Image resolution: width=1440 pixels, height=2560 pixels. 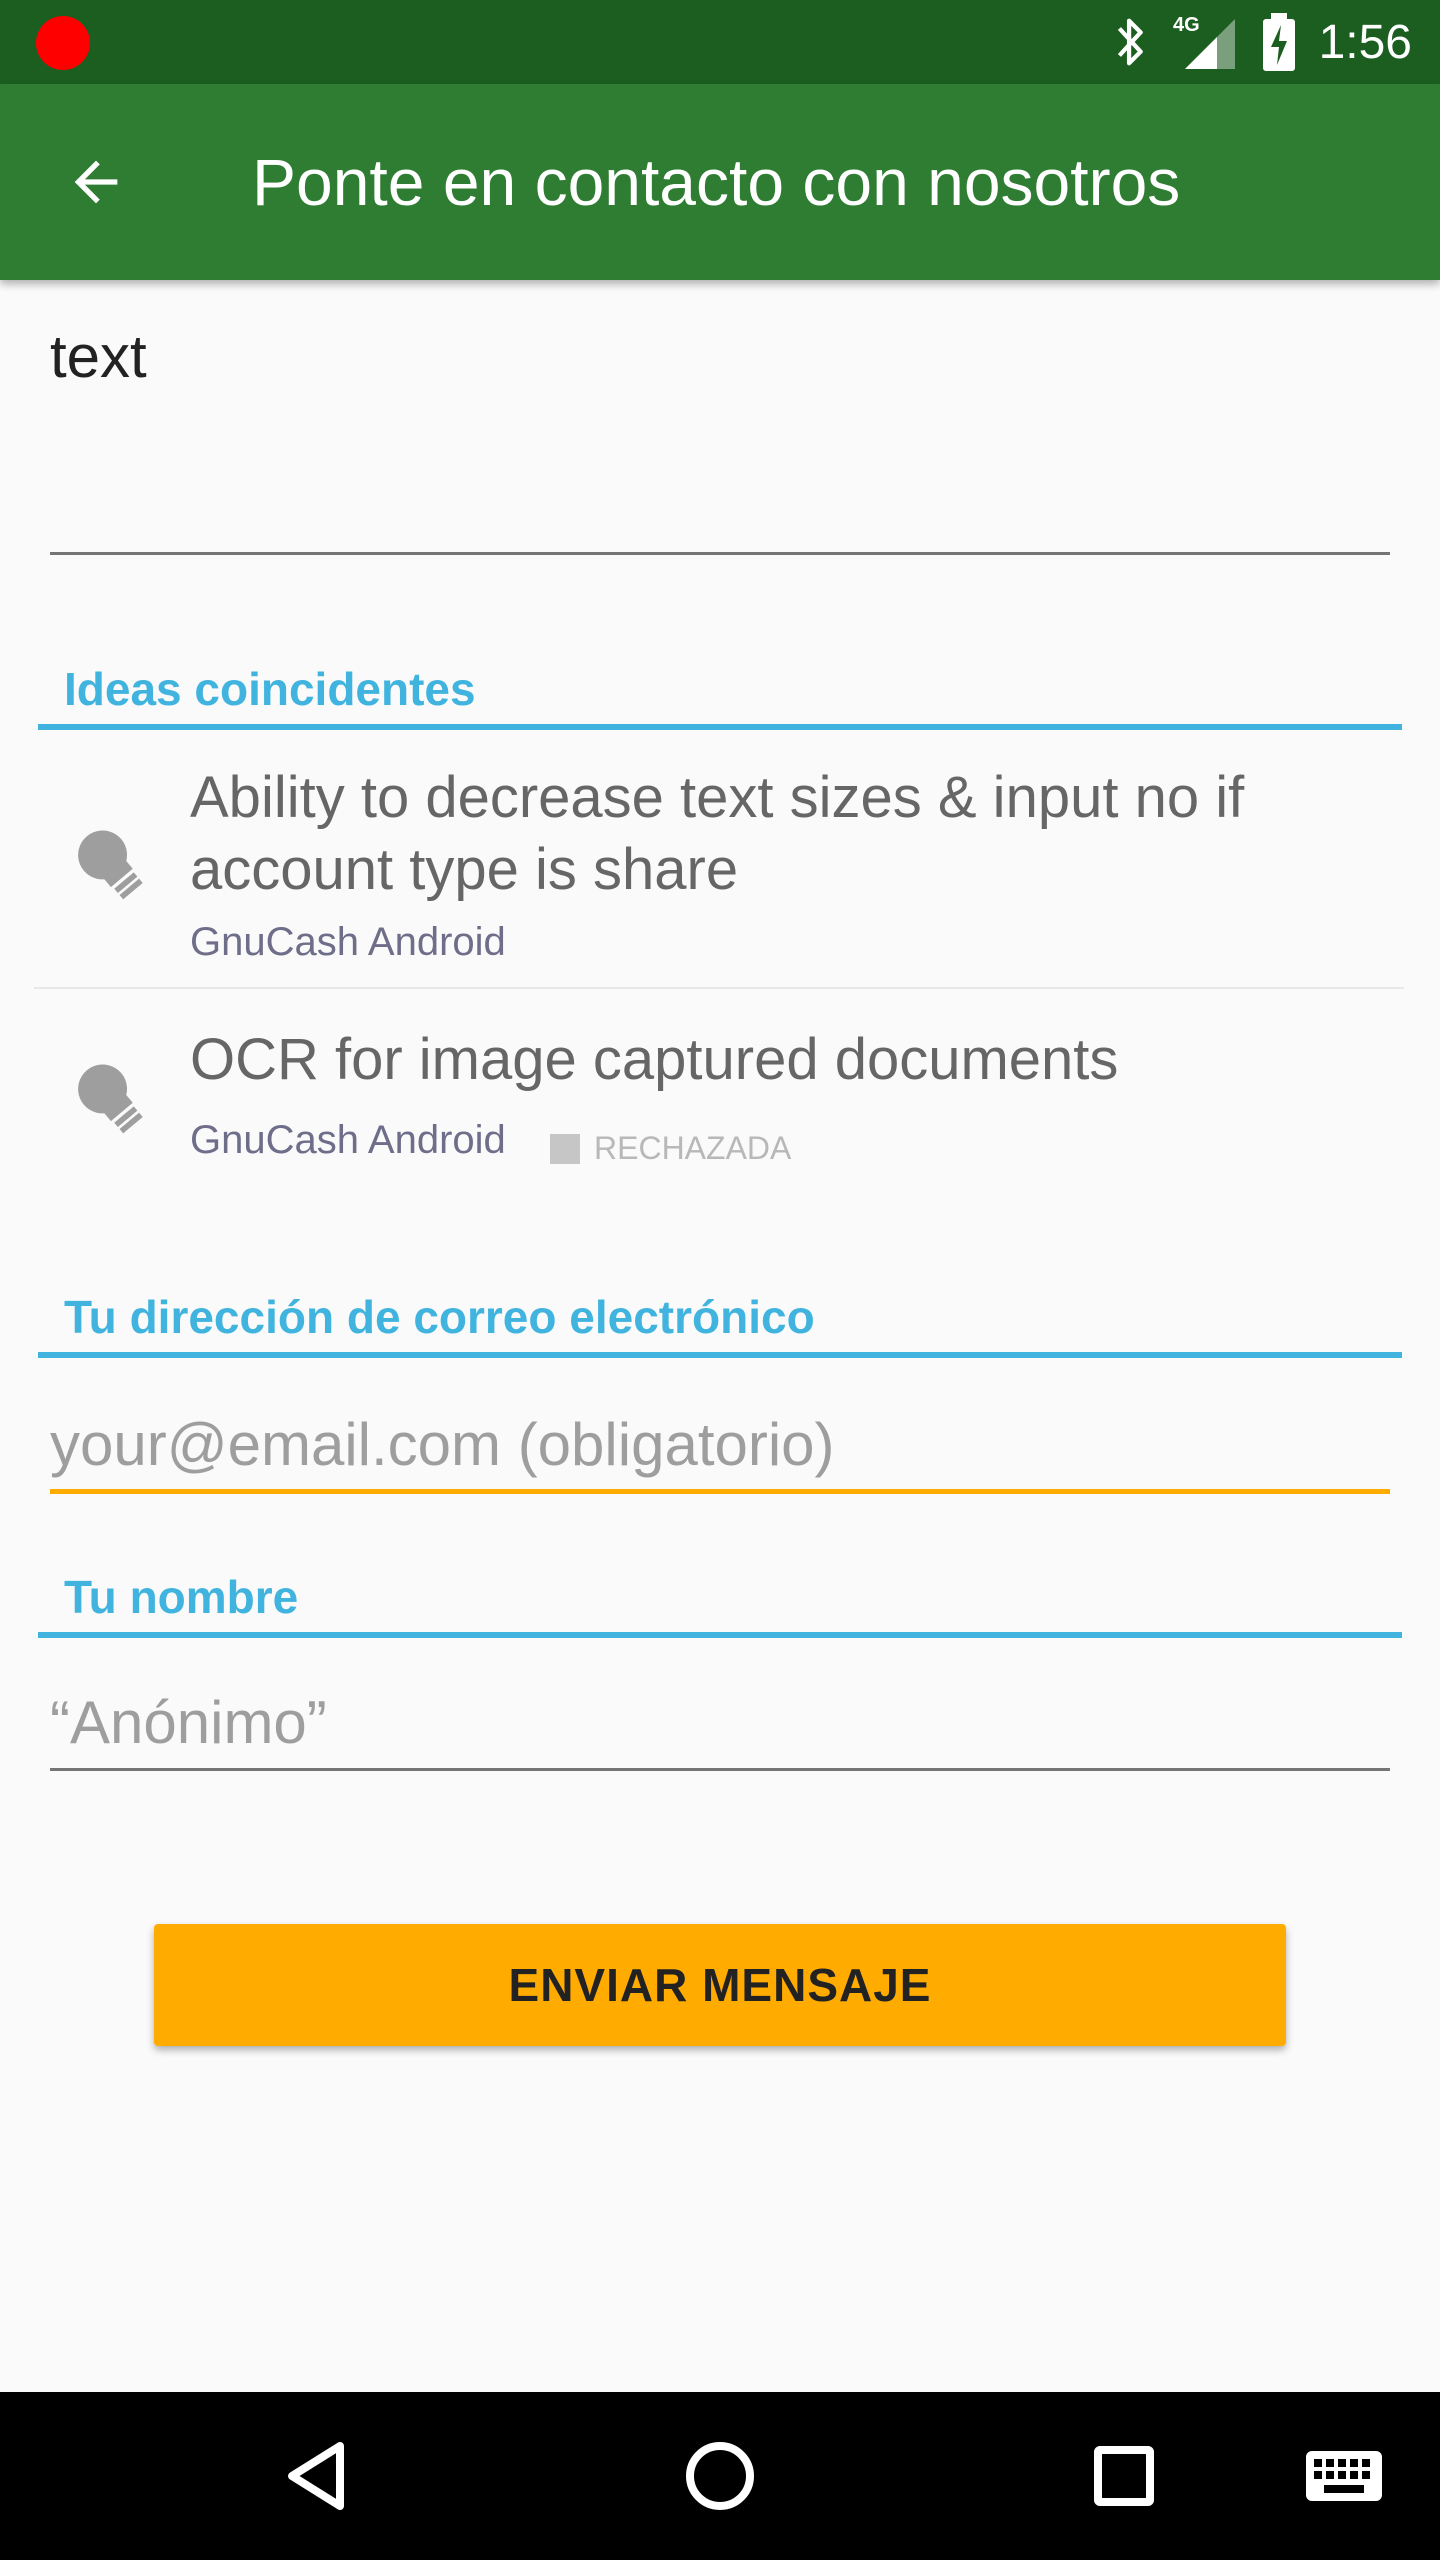 I want to click on back-button, so click(x=96, y=182).